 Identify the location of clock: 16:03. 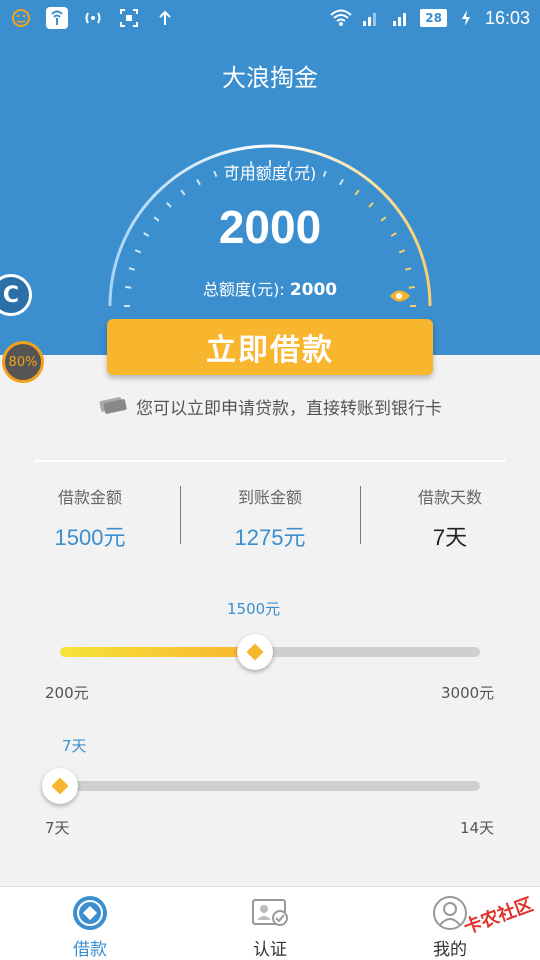
(507, 17).